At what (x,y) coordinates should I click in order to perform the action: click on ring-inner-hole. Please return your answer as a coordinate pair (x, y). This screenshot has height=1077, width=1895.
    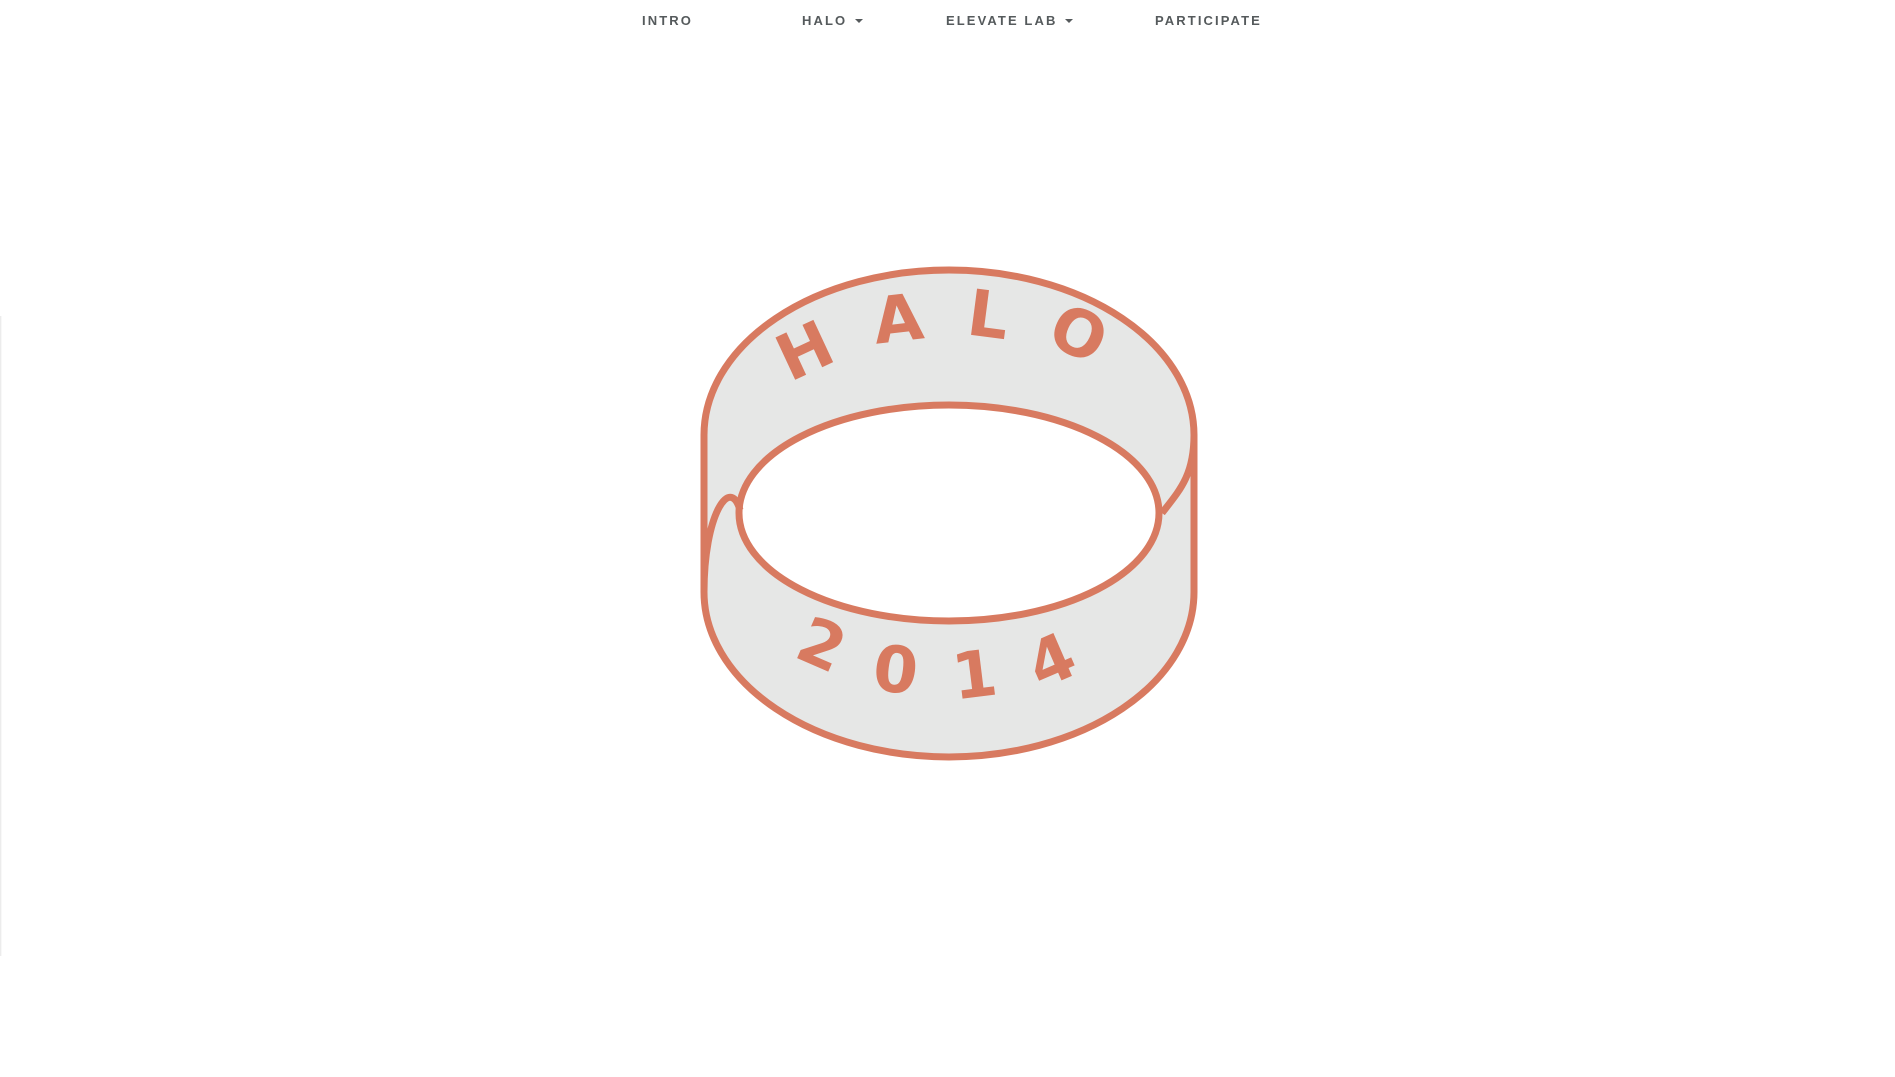
    Looking at the image, I should click on (949, 513).